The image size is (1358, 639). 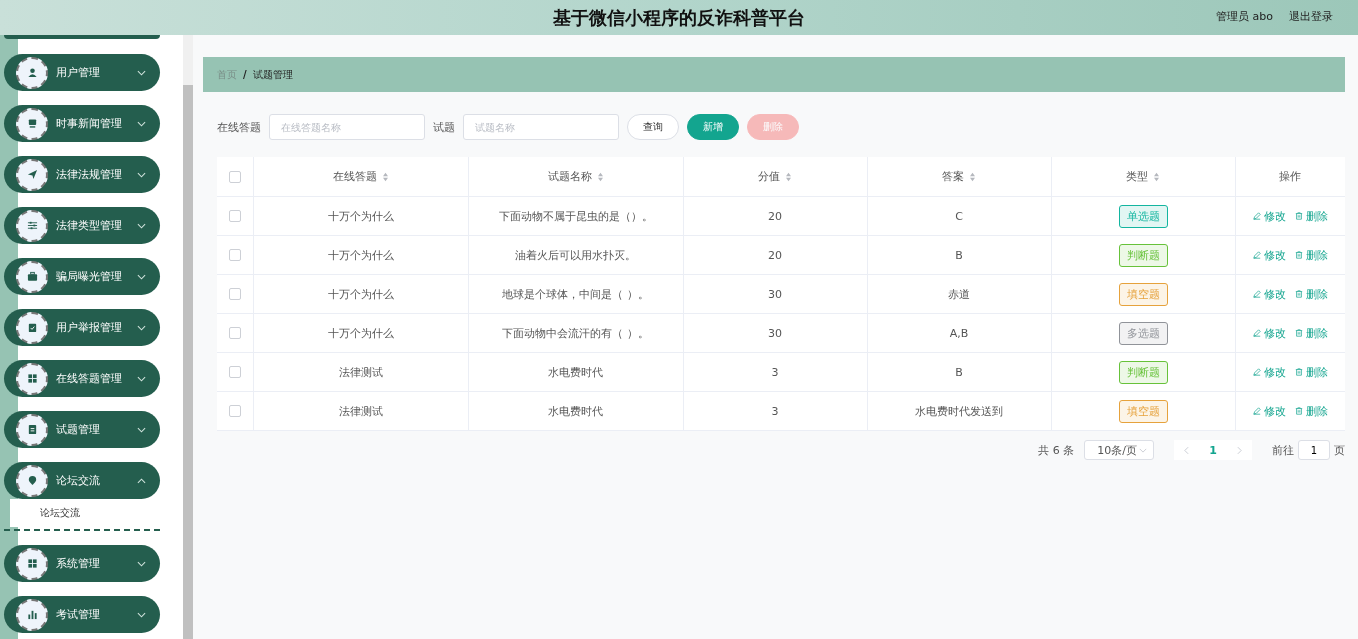 What do you see at coordinates (575, 294) in the screenshot?
I see `table-cell: 地球是个球体，中间是（ ）。` at bounding box center [575, 294].